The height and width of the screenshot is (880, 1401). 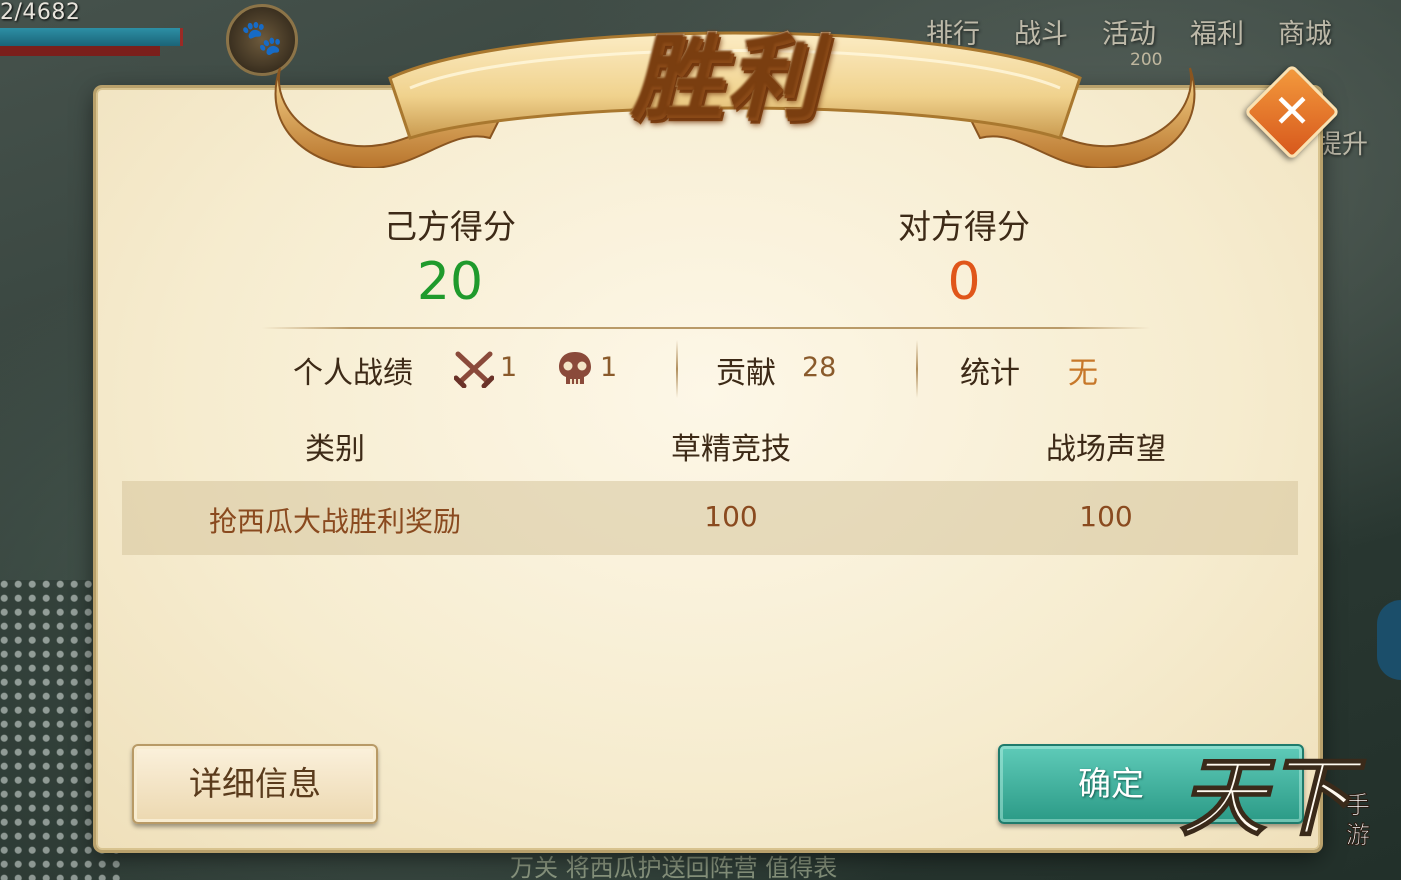 I want to click on column-header-grass-arena: 草精竞技, so click(x=731, y=449).